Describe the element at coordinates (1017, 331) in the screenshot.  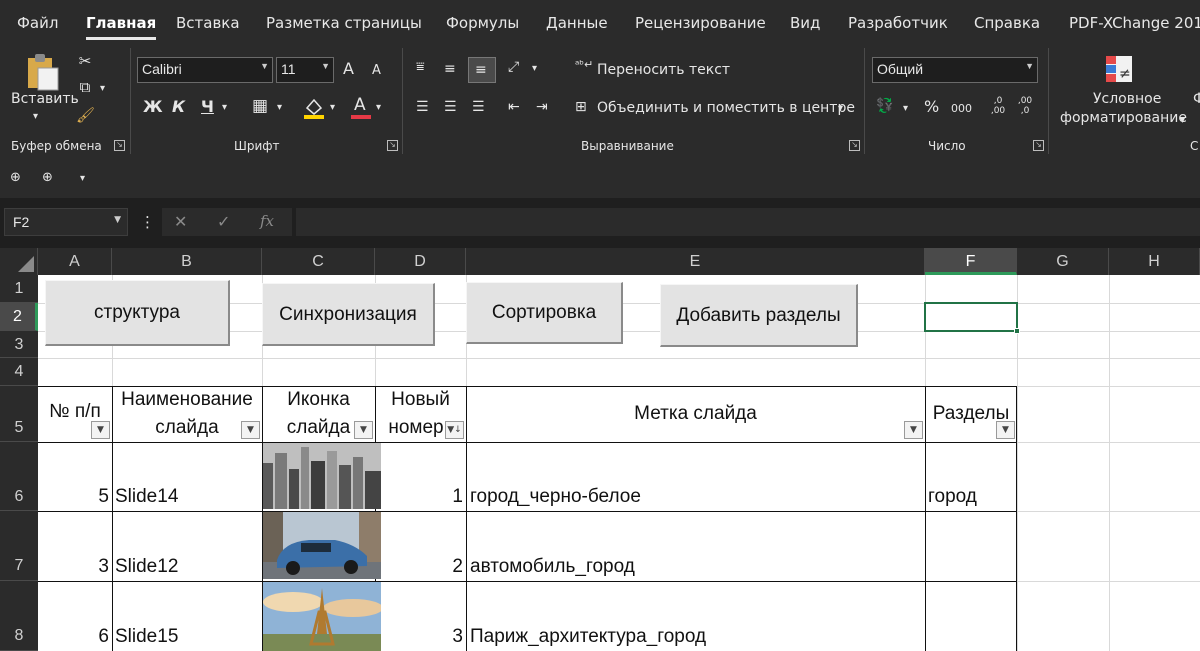
I see `fill-handle` at that location.